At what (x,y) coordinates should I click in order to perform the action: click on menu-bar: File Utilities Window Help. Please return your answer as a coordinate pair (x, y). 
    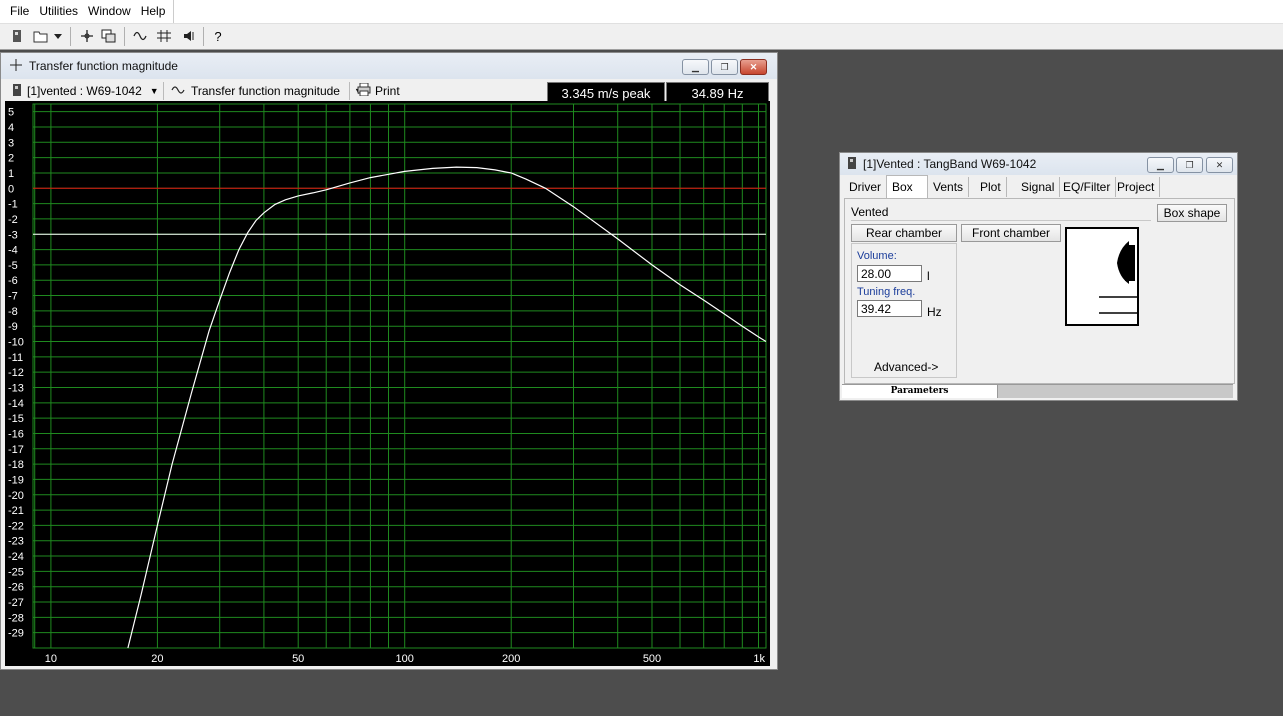
    Looking at the image, I should click on (641, 12).